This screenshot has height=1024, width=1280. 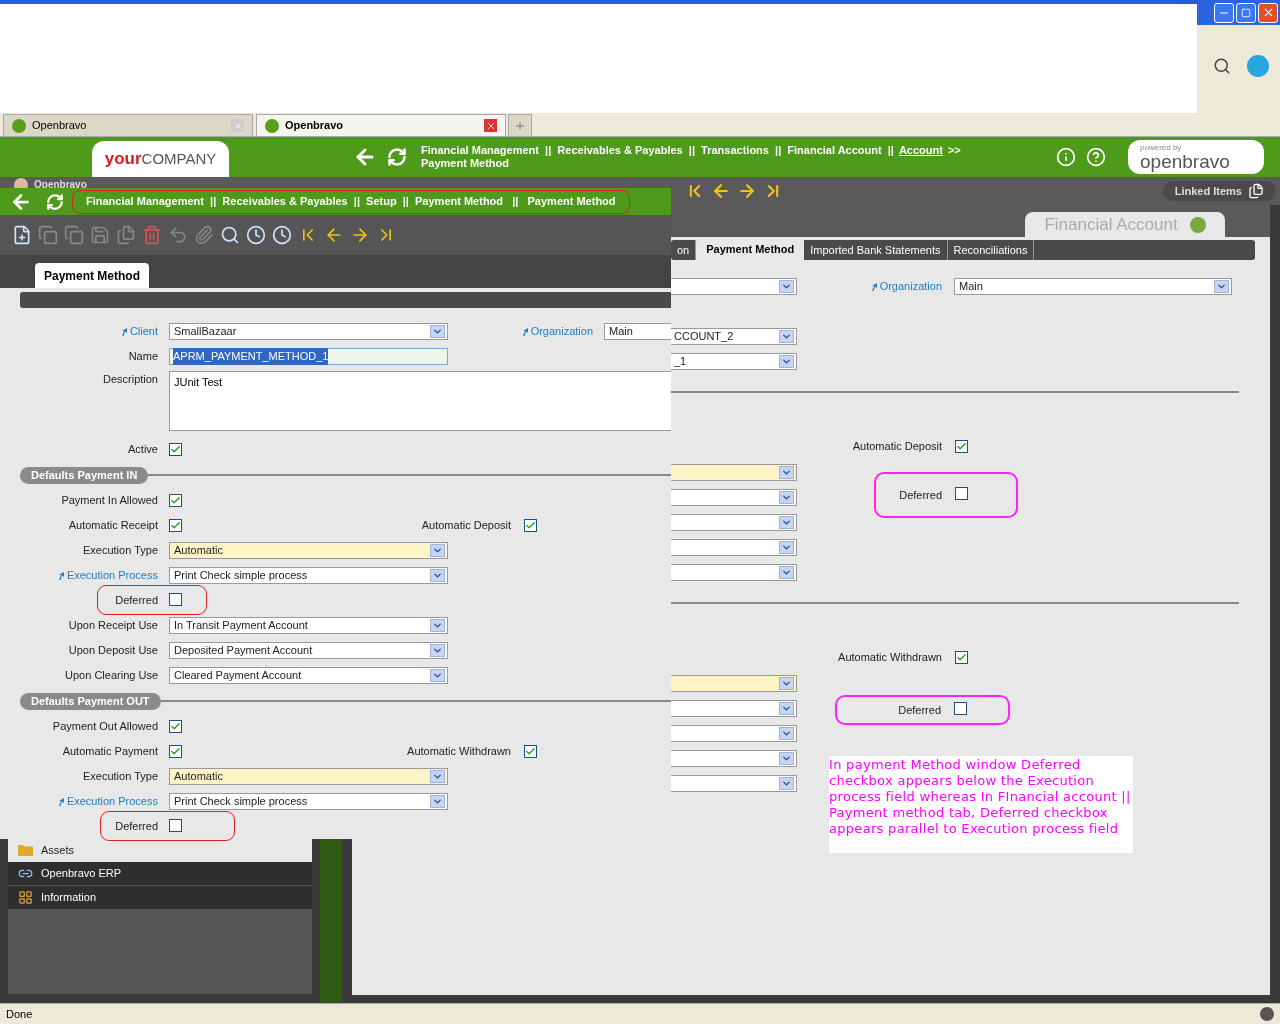 I want to click on sidebar-item: Openbravo ERP, so click(x=160, y=874).